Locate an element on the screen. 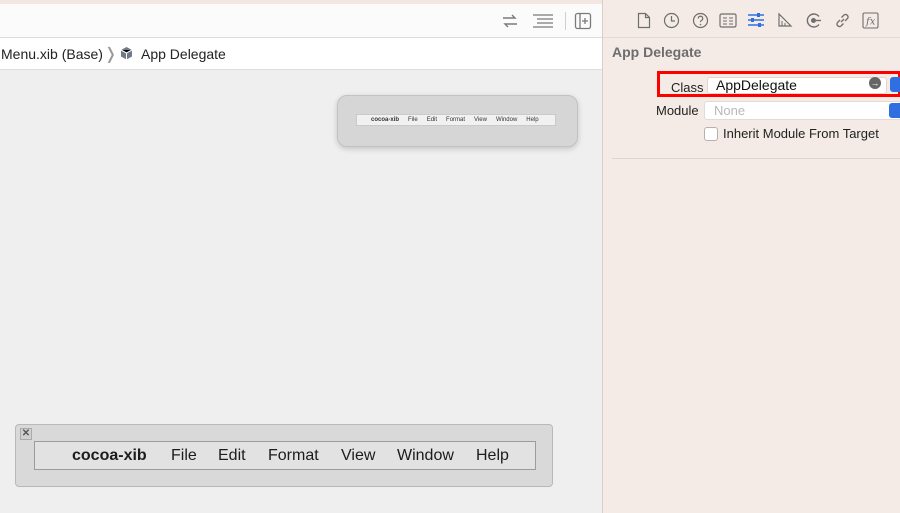  size-inspector-icon is located at coordinates (785, 20).